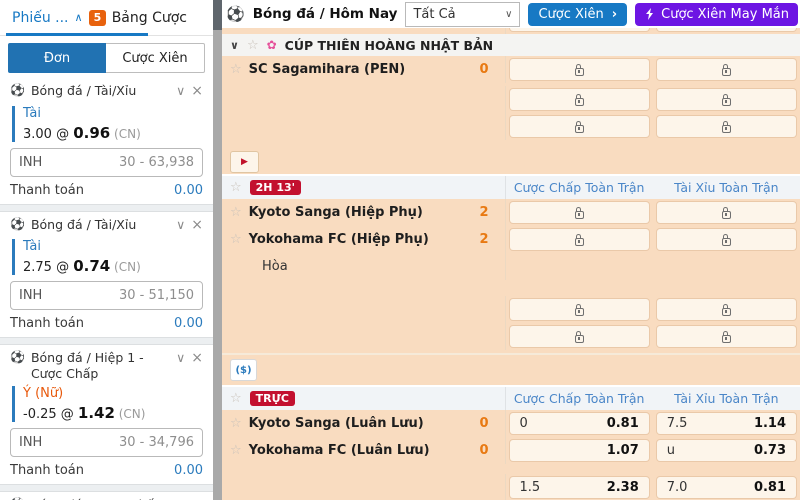 The width and height of the screenshot is (800, 500). Describe the element at coordinates (244, 162) in the screenshot. I see `play-button: ▶` at that location.